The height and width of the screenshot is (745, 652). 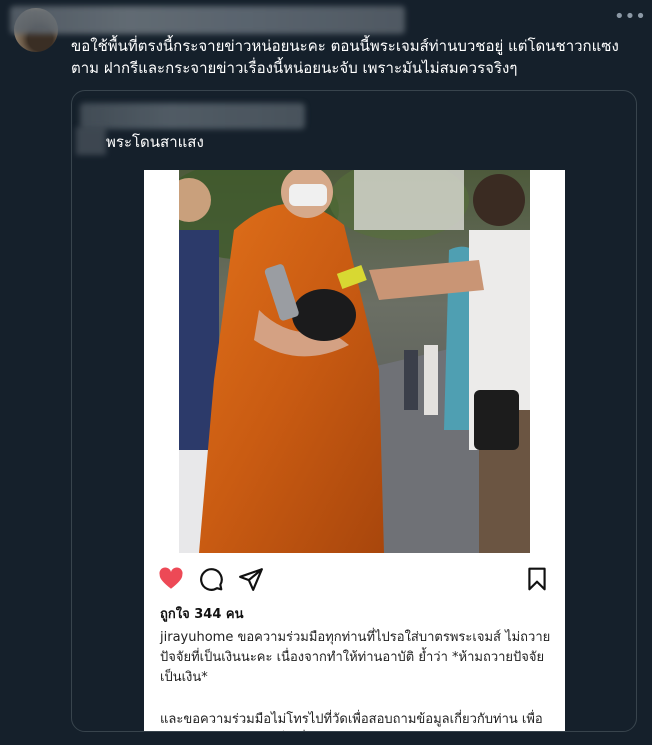 I want to click on post-actions, so click(x=354, y=578).